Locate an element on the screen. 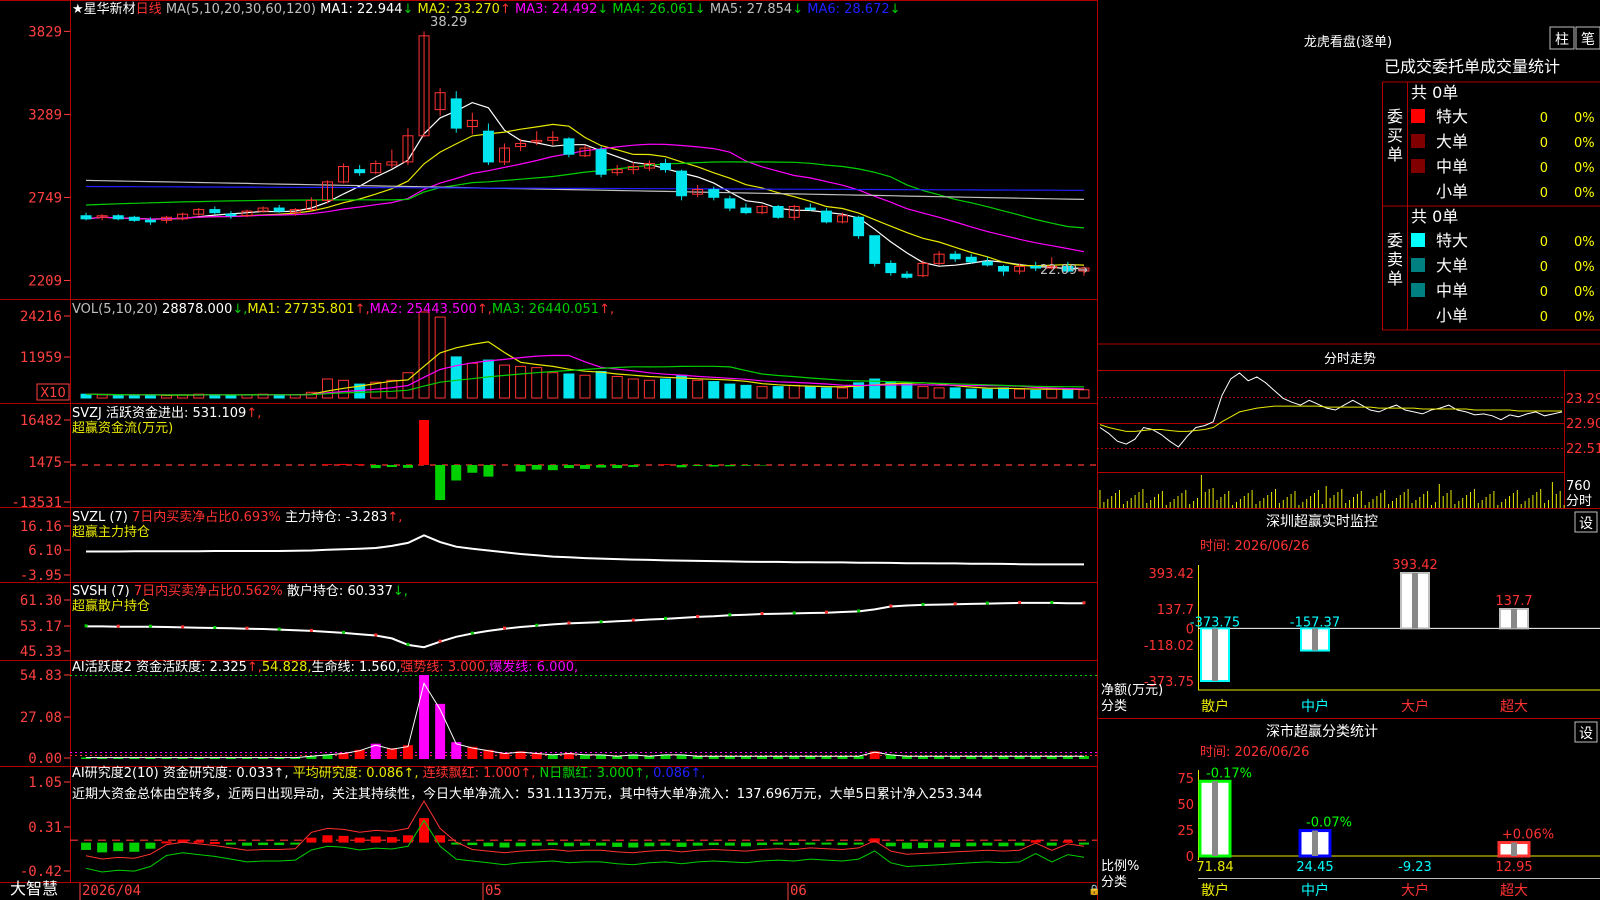  monitor-settings-label: 设 is located at coordinates (1586, 524).